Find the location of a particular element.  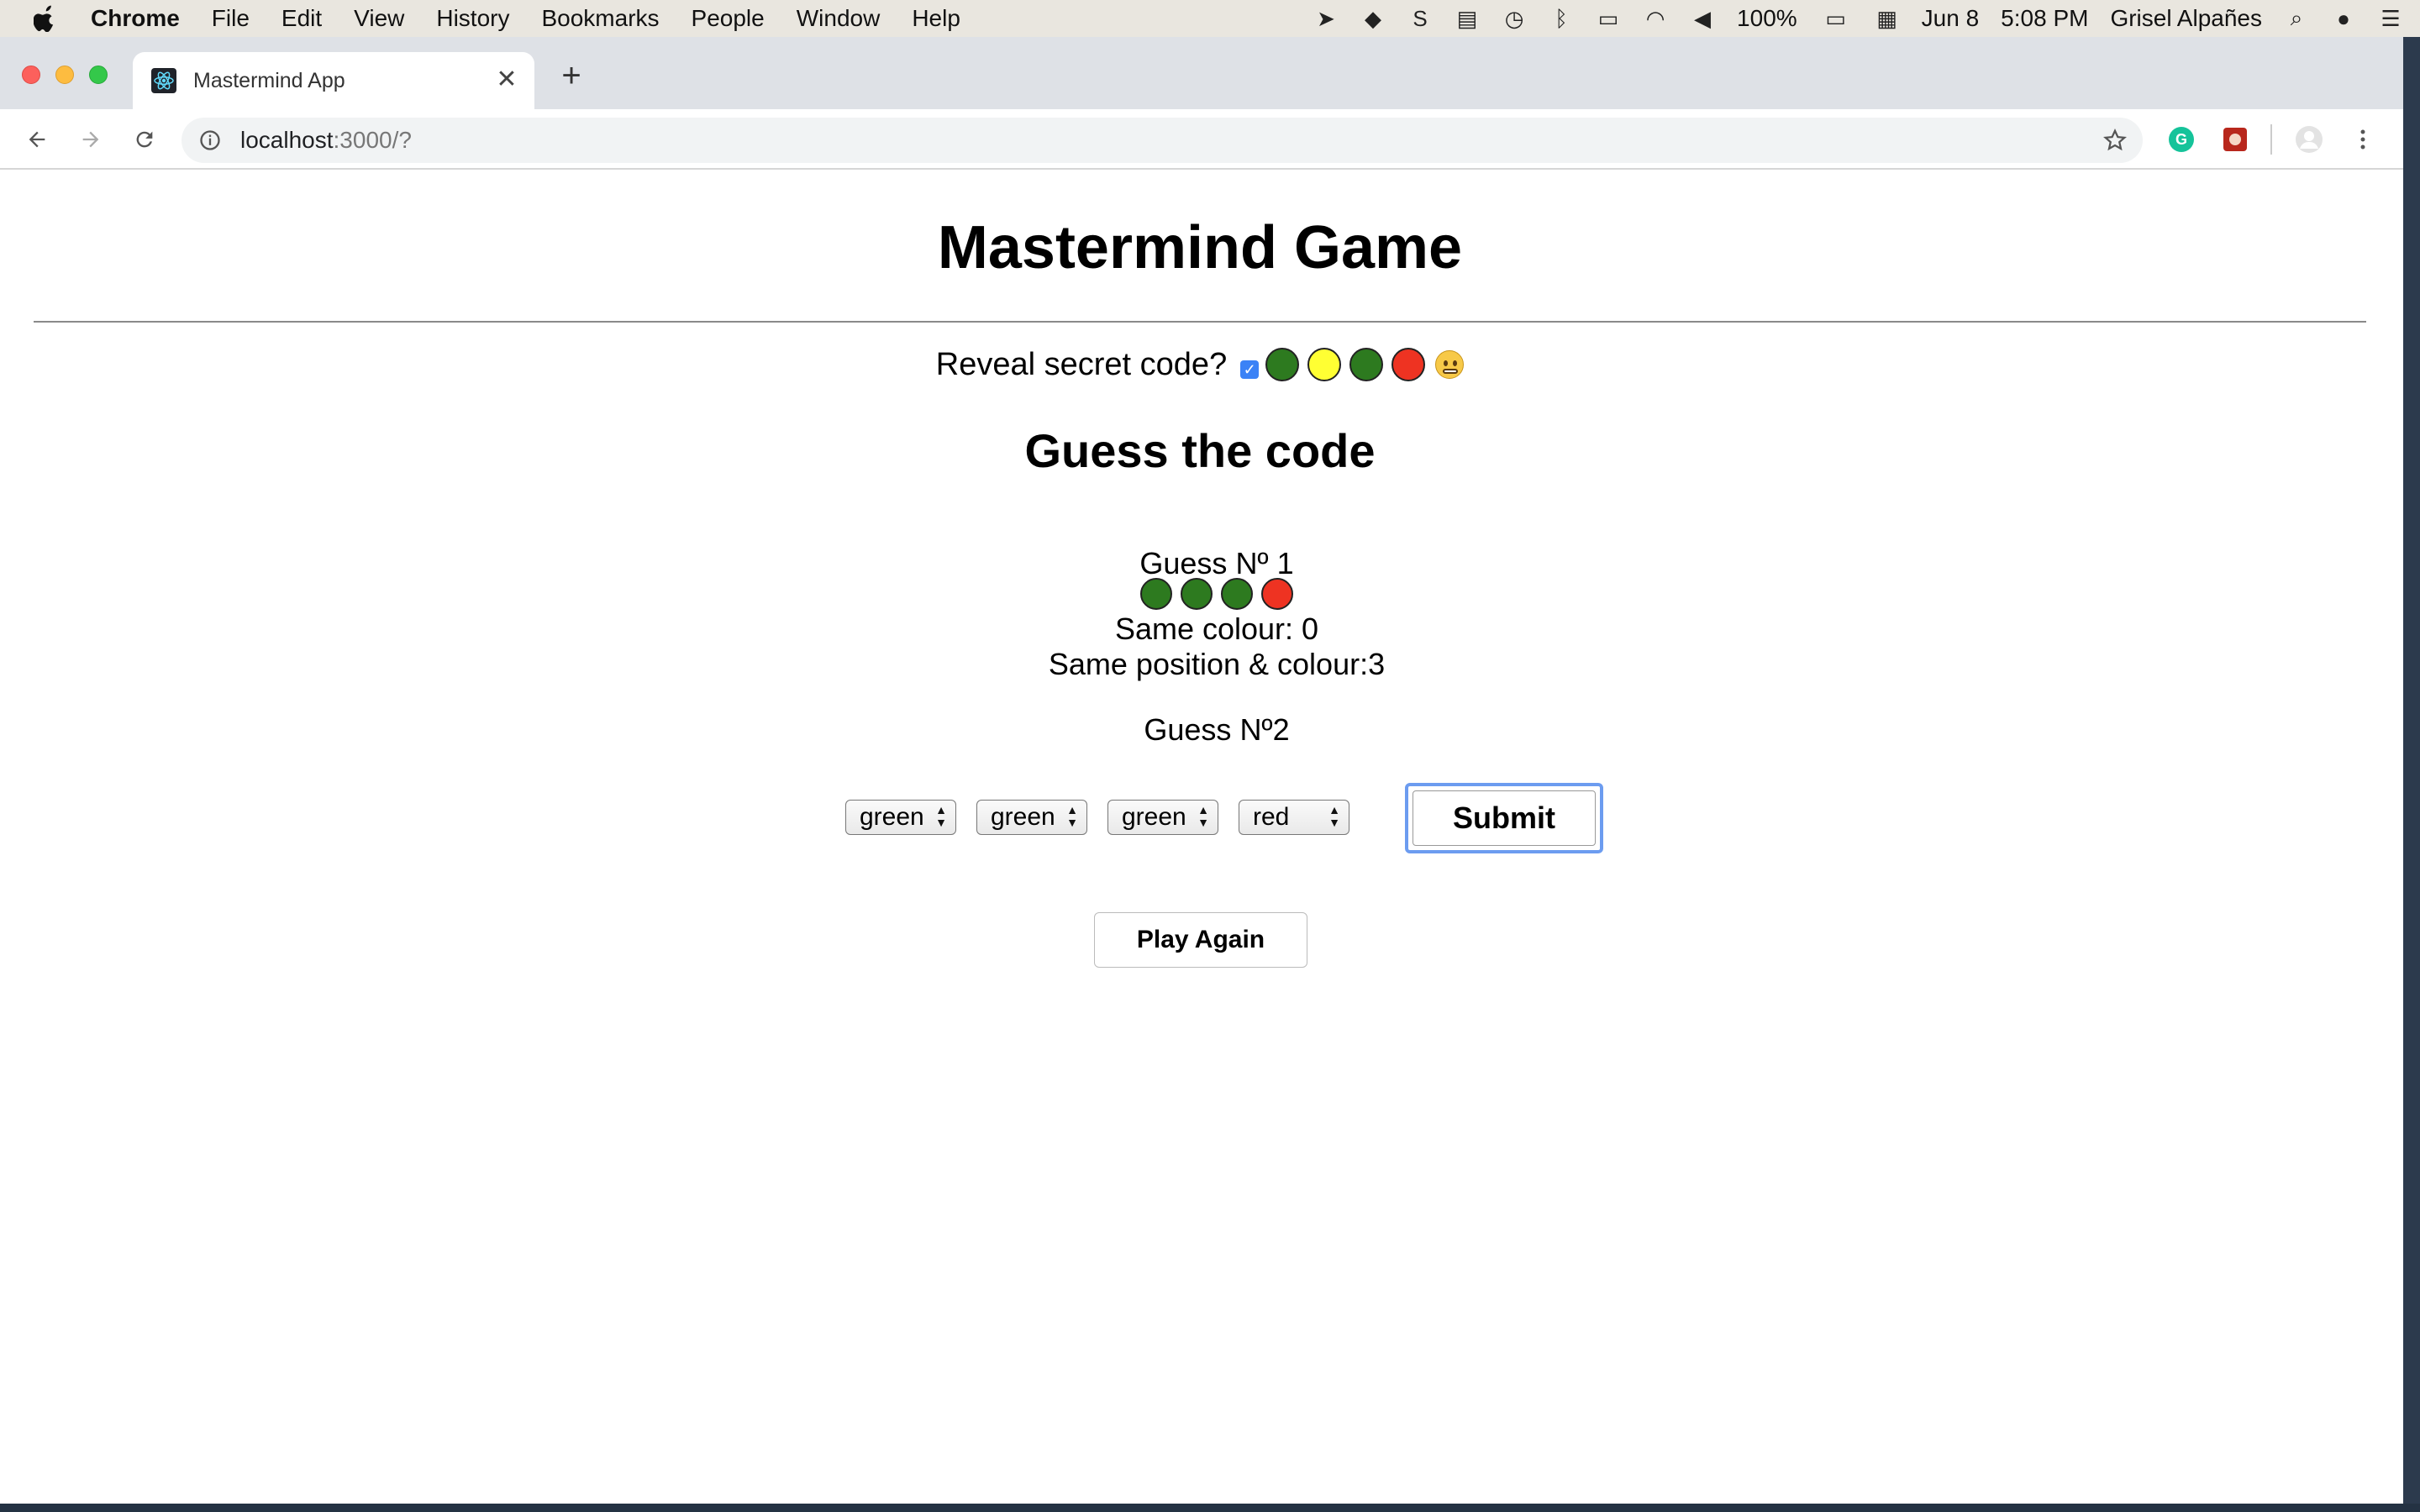

close-tab-icon: ✕ is located at coordinates (507, 79).